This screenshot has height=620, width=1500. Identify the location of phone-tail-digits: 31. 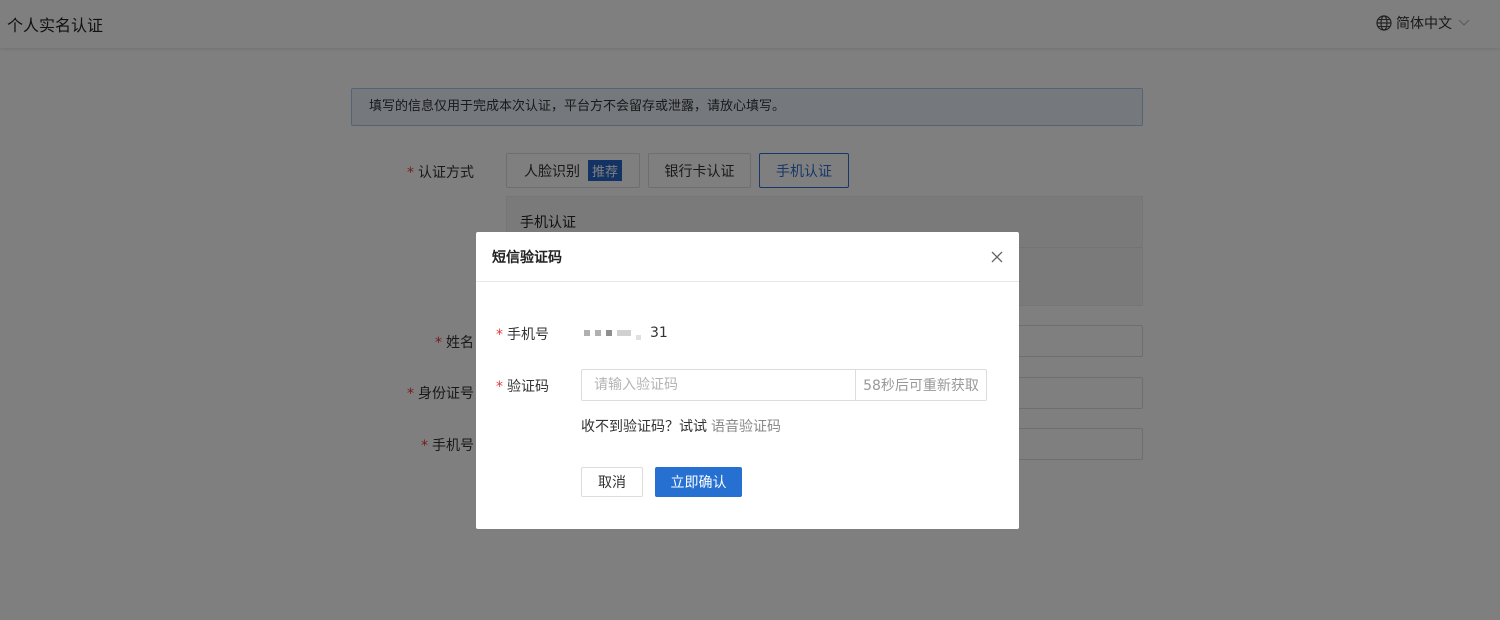
(659, 333).